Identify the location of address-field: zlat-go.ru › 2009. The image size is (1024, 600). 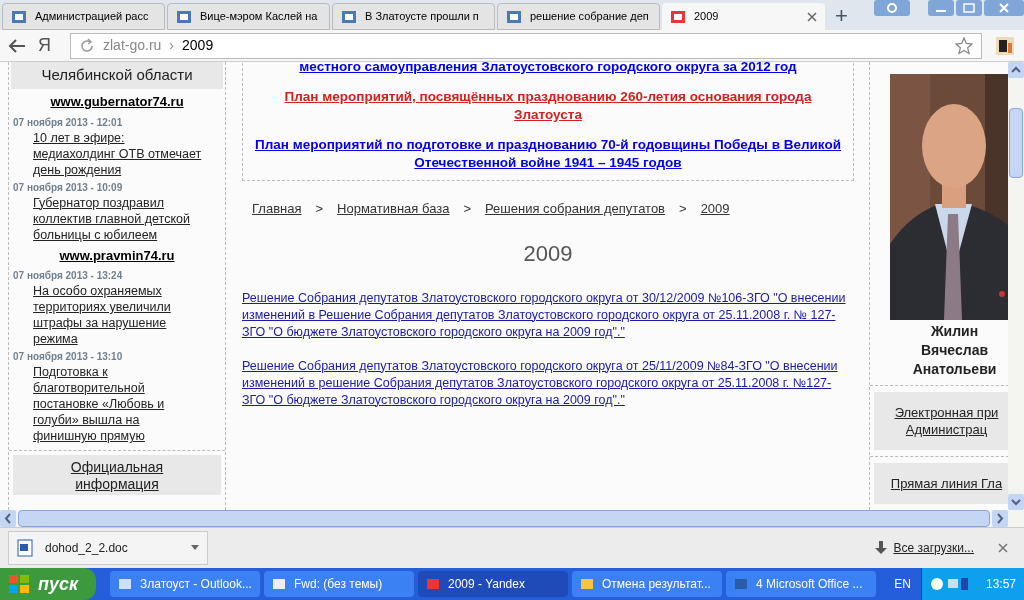
(526, 45).